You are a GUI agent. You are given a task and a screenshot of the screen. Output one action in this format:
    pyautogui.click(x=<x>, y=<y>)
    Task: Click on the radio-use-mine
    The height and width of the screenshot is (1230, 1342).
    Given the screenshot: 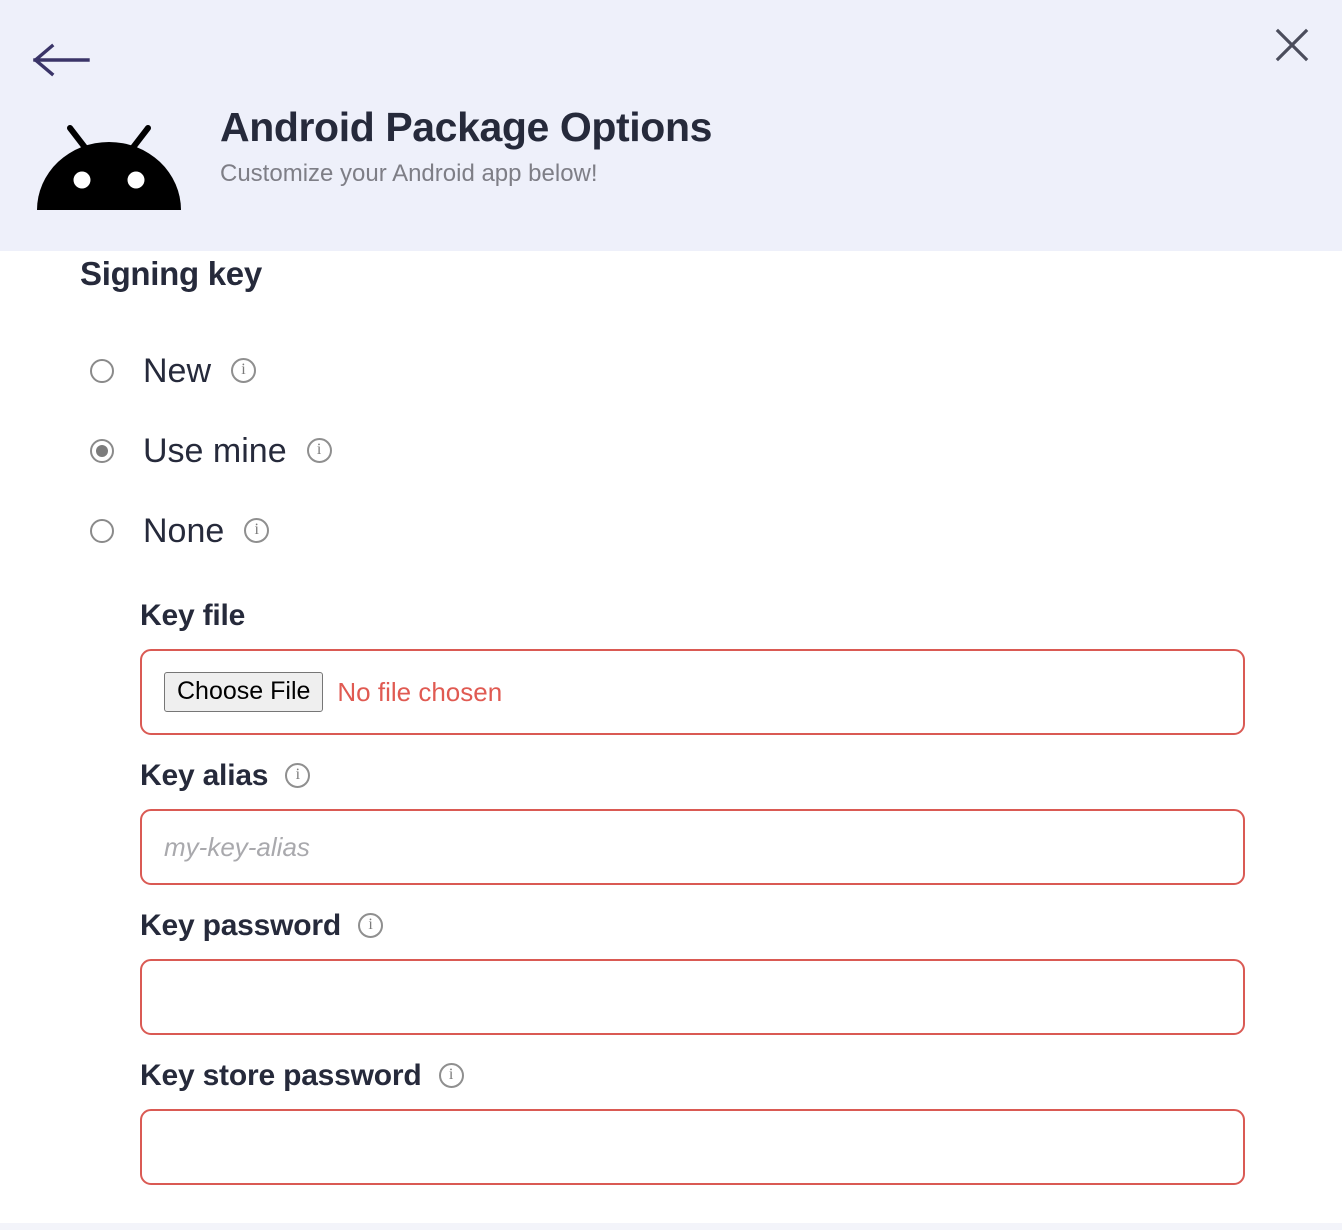 What is the action you would take?
    pyautogui.click(x=102, y=451)
    